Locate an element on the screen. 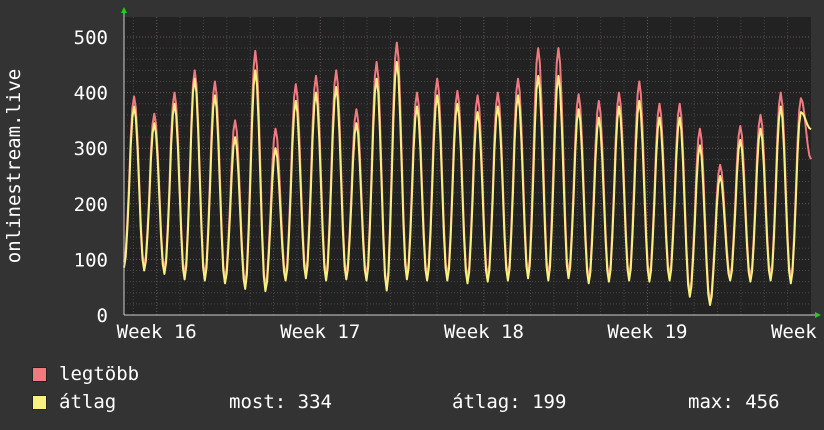 The height and width of the screenshot is (430, 824). y-tick-label: 200 is located at coordinates (91, 205).